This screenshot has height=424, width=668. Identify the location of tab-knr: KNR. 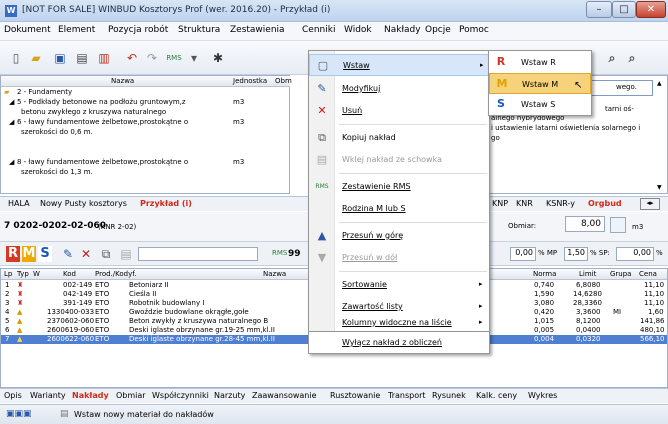
(524, 203).